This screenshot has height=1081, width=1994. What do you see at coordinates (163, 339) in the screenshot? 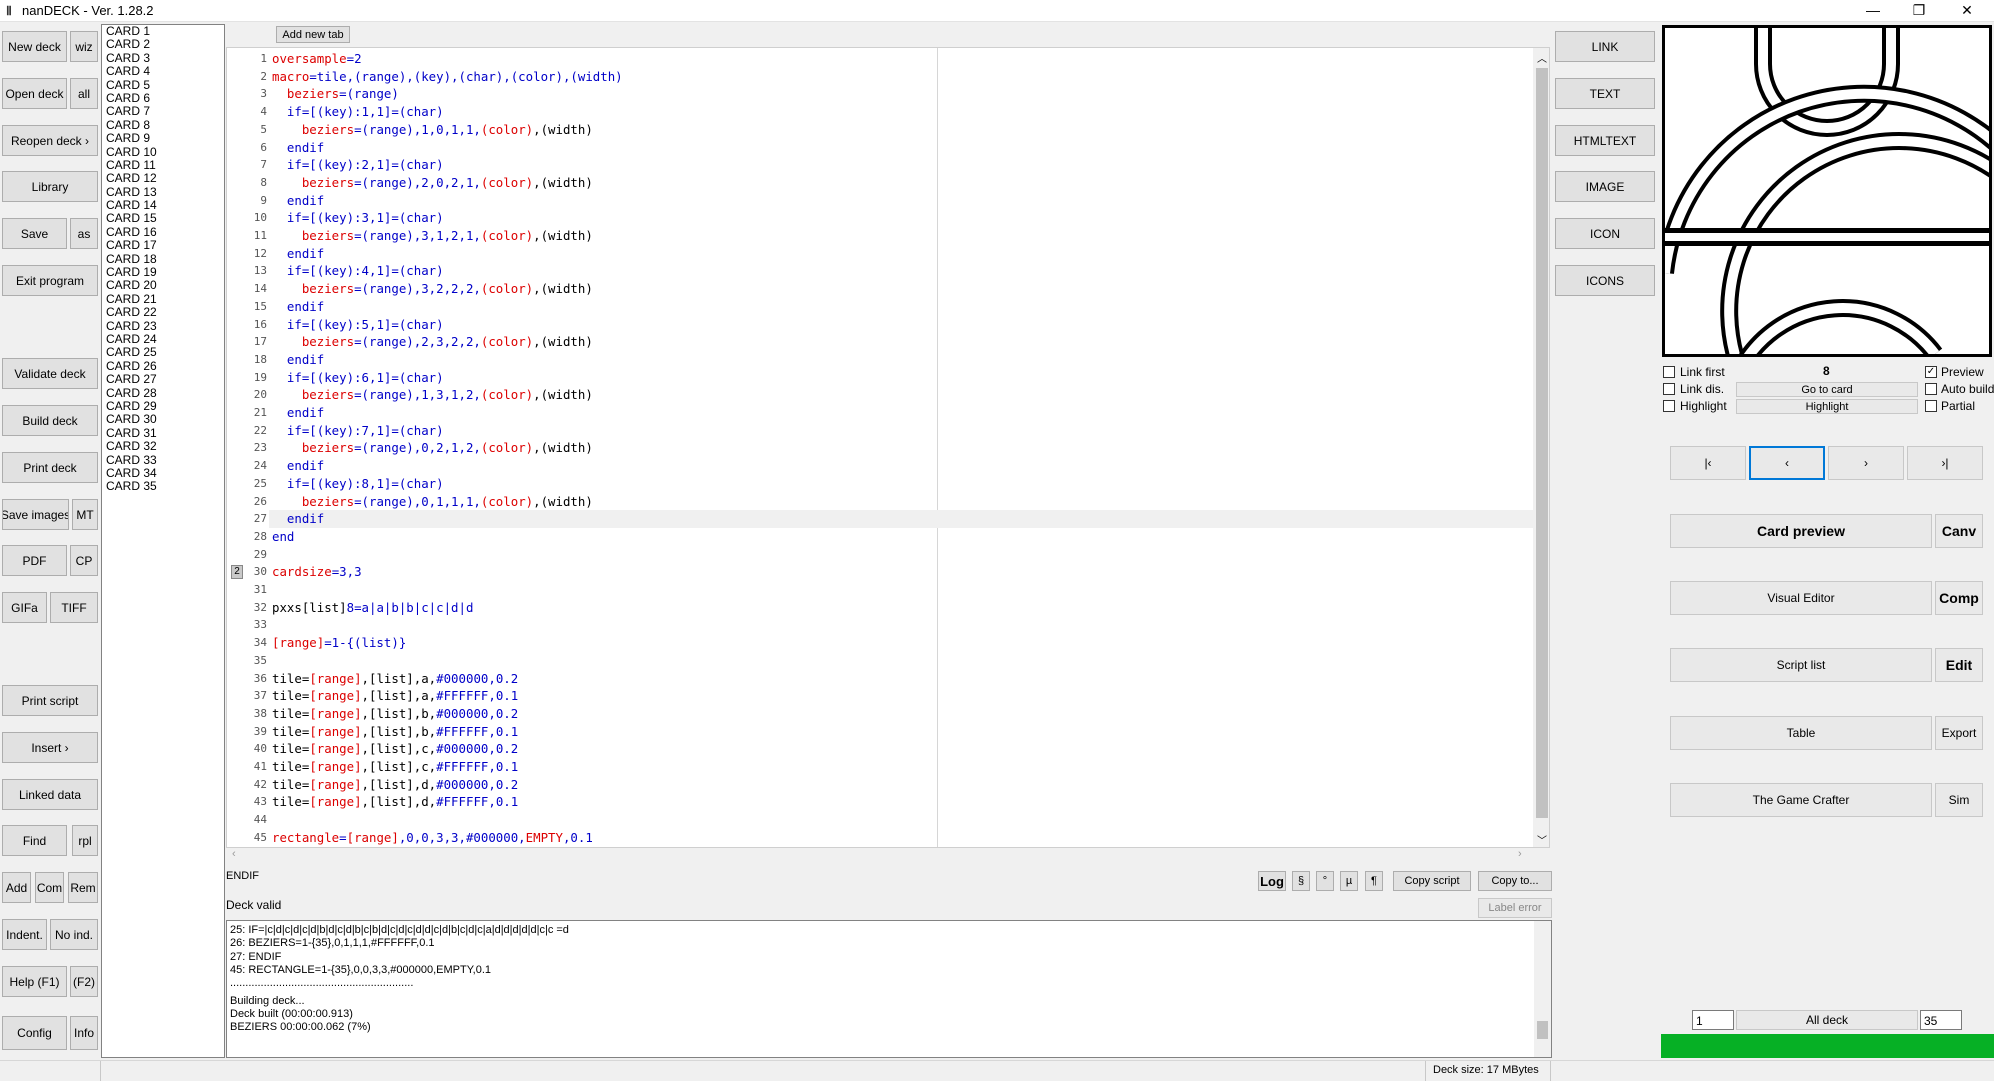
I see `card-list-item: CARD 24` at bounding box center [163, 339].